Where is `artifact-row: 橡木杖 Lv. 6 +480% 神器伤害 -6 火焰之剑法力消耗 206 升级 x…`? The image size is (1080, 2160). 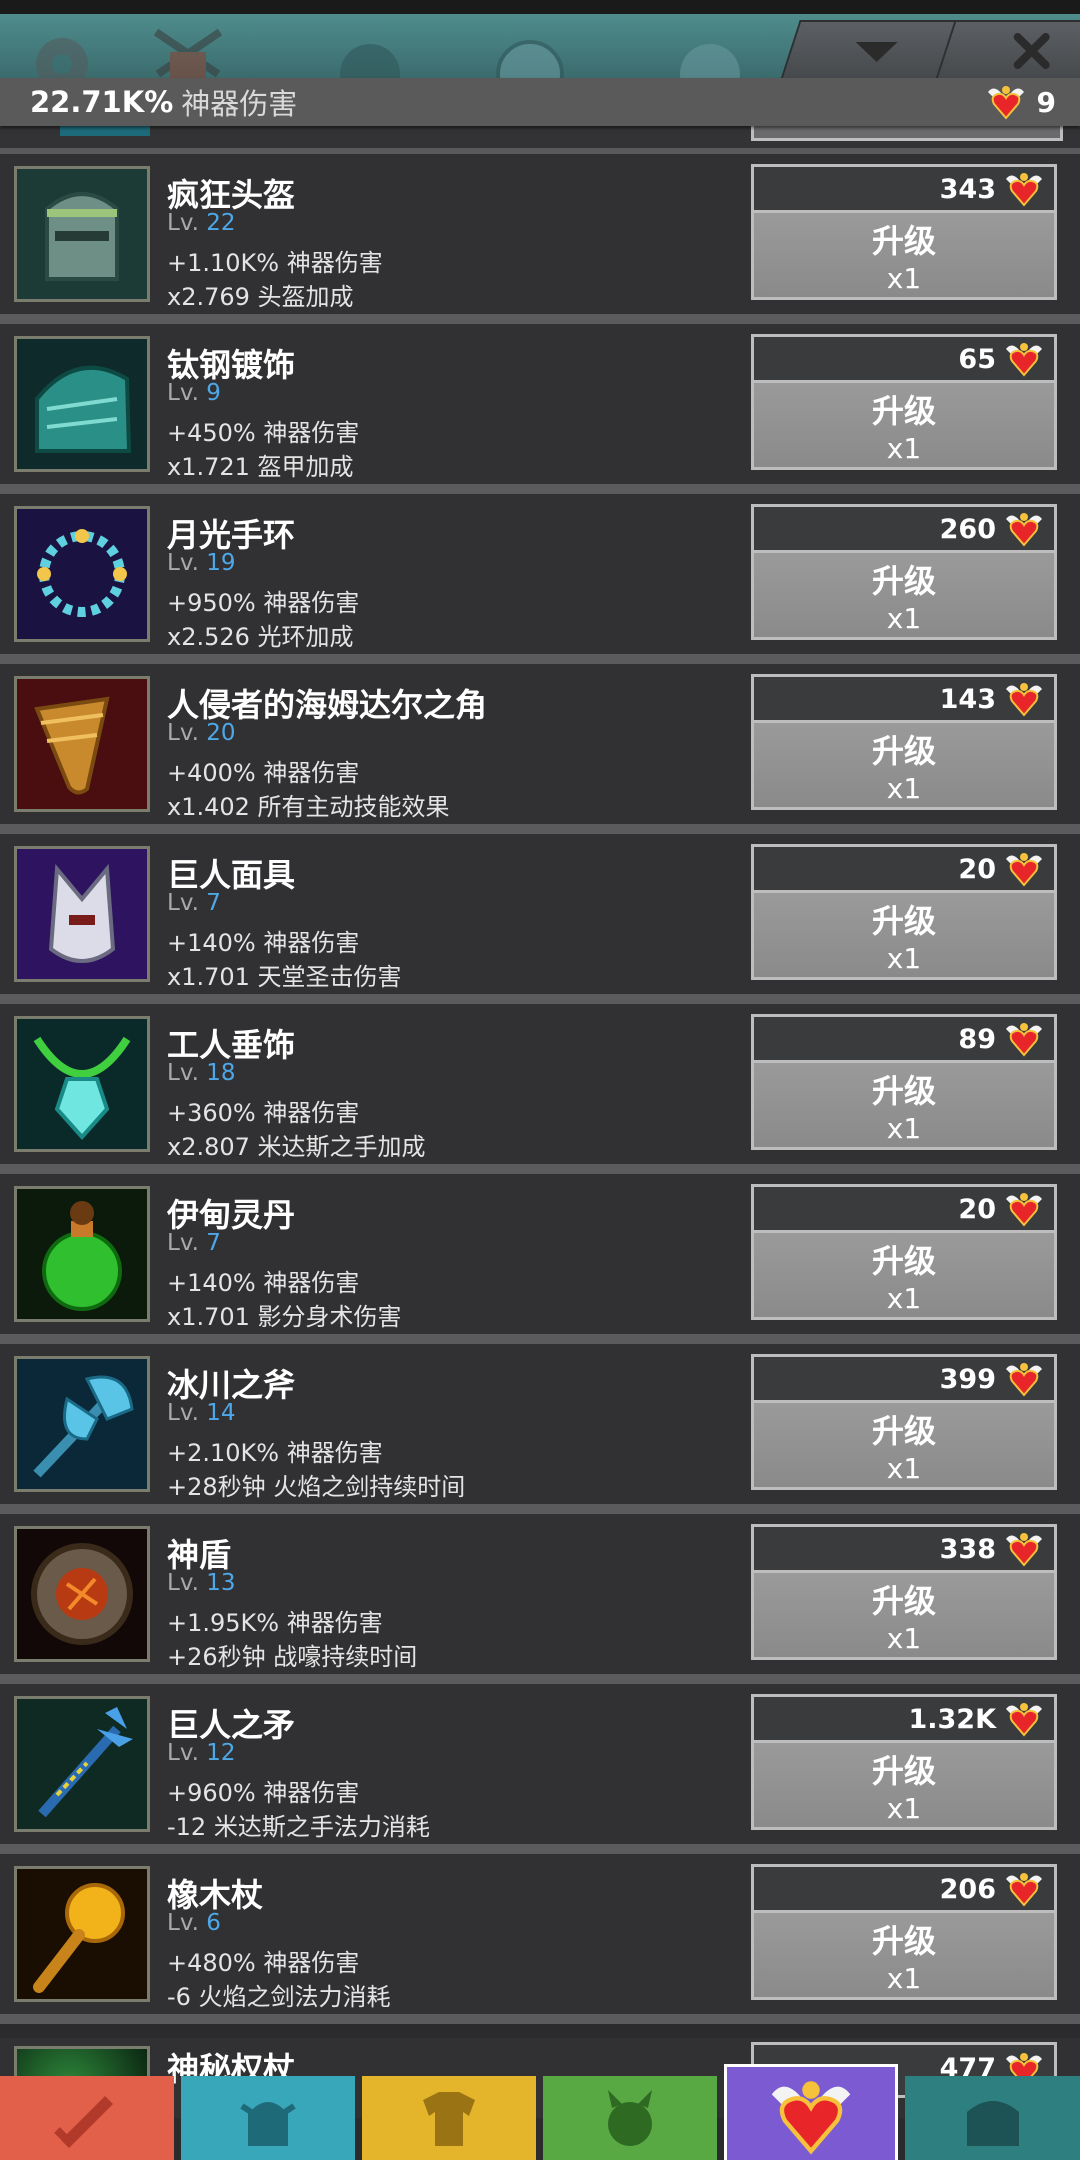
artifact-row: 橡木杖 Lv. 6 +480% 神器伤害 -6 火焰之剑法力消耗 206 升级 x… is located at coordinates (540, 1939).